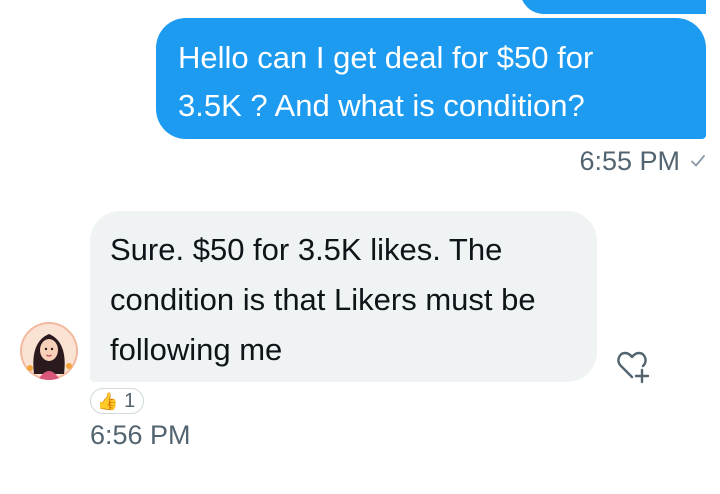 The height and width of the screenshot is (494, 720). What do you see at coordinates (632, 364) in the screenshot?
I see `heart-plus-icon` at bounding box center [632, 364].